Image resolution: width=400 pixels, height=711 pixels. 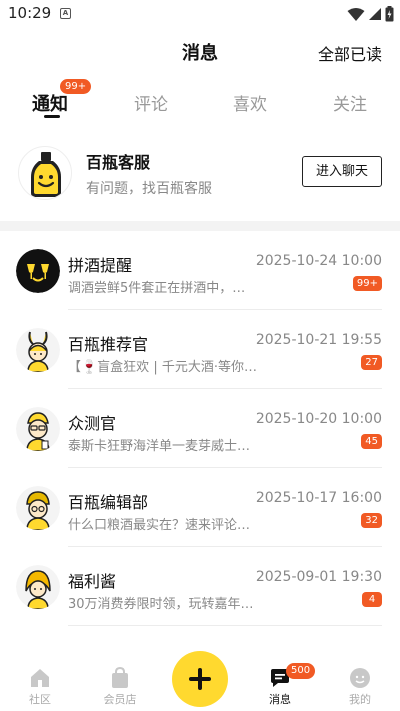 I want to click on message-title: 百瓶编辑部, so click(x=108, y=502).